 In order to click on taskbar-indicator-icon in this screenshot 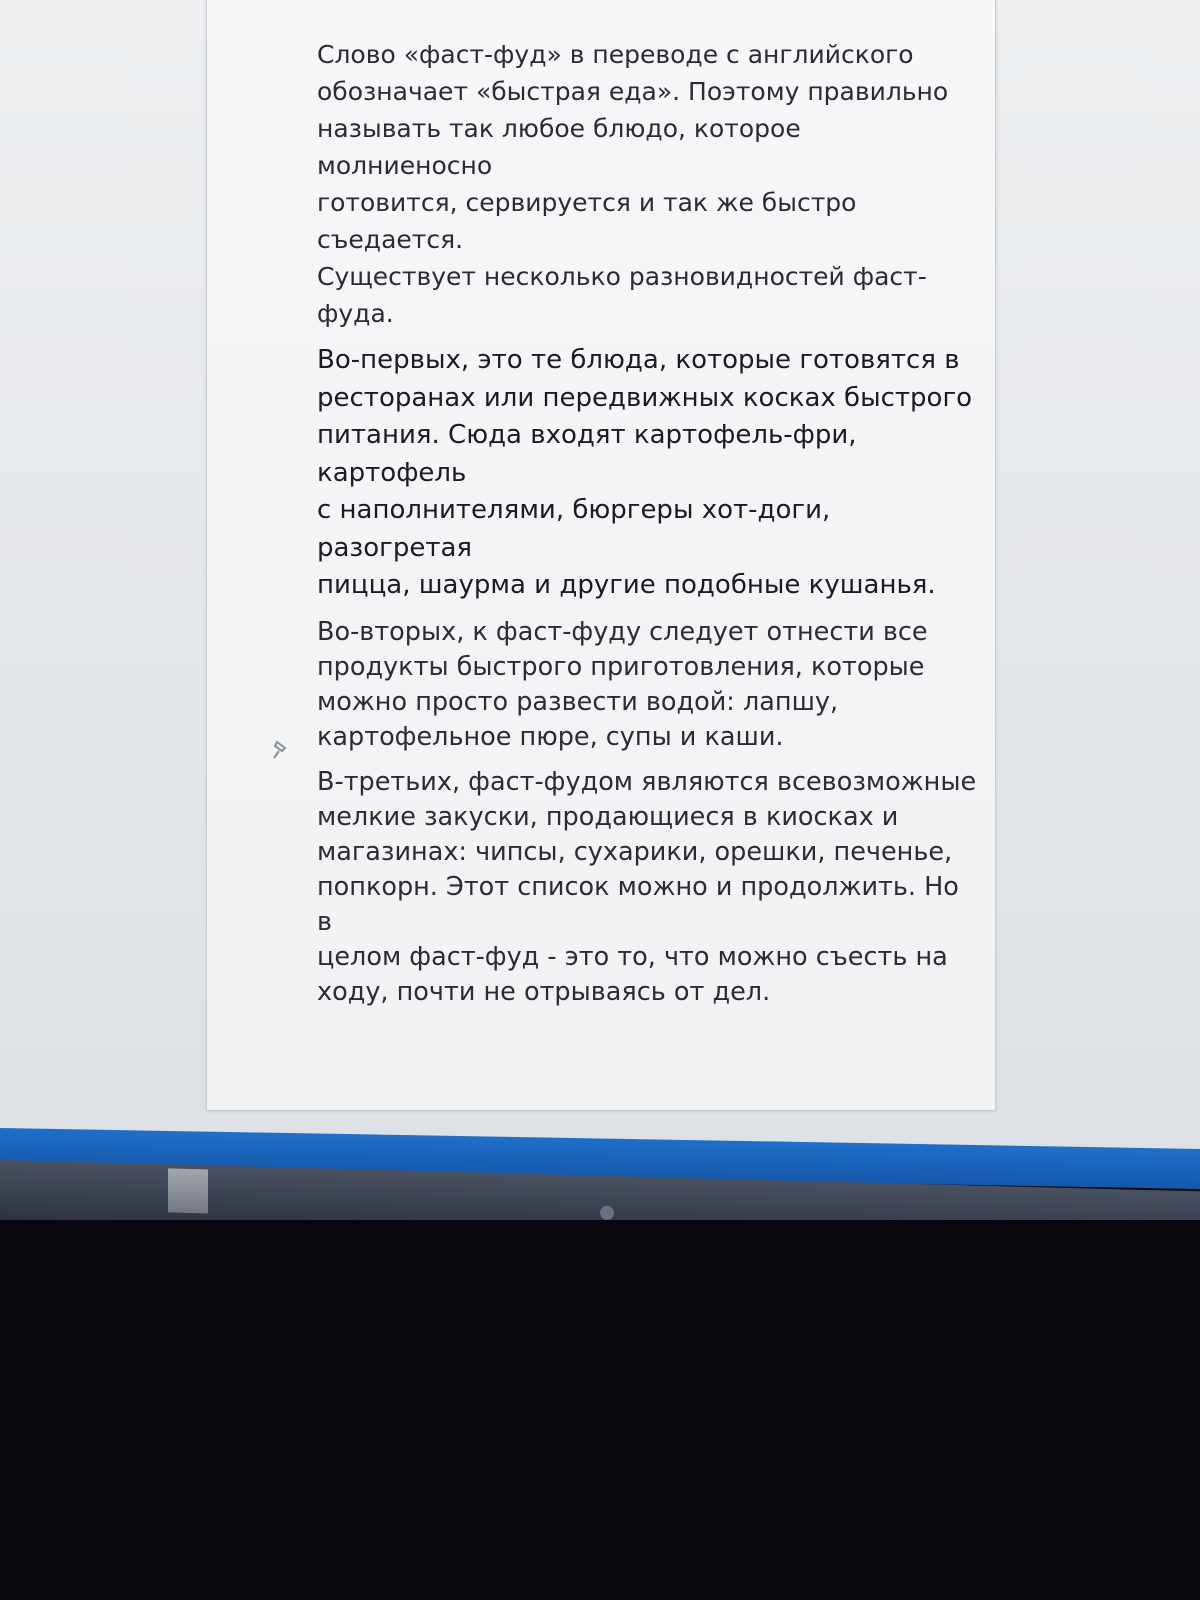, I will do `click(607, 1213)`.